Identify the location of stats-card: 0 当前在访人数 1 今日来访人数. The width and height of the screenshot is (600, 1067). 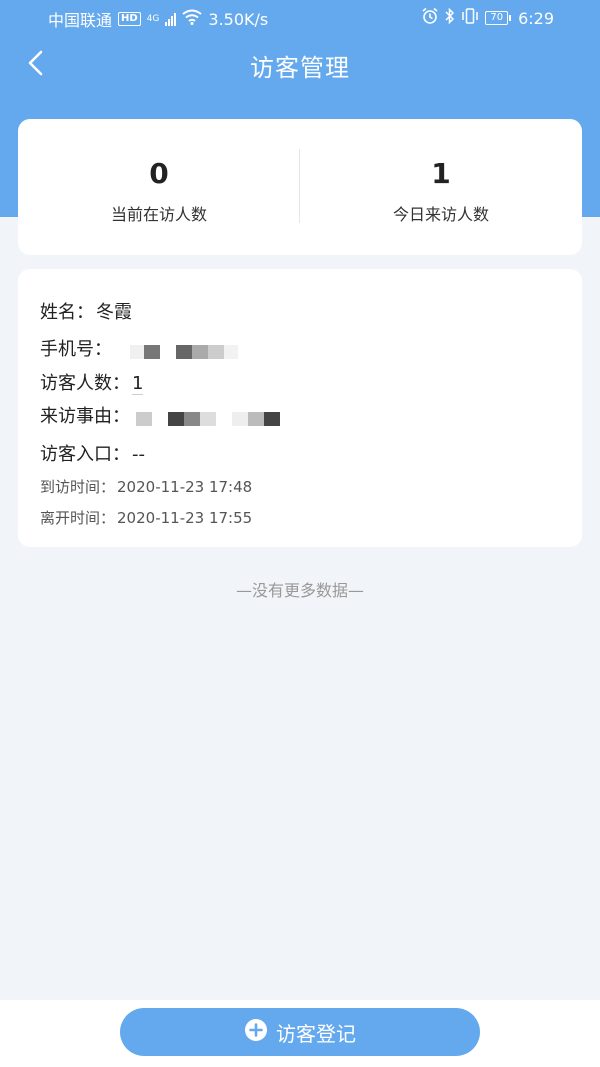
(300, 187).